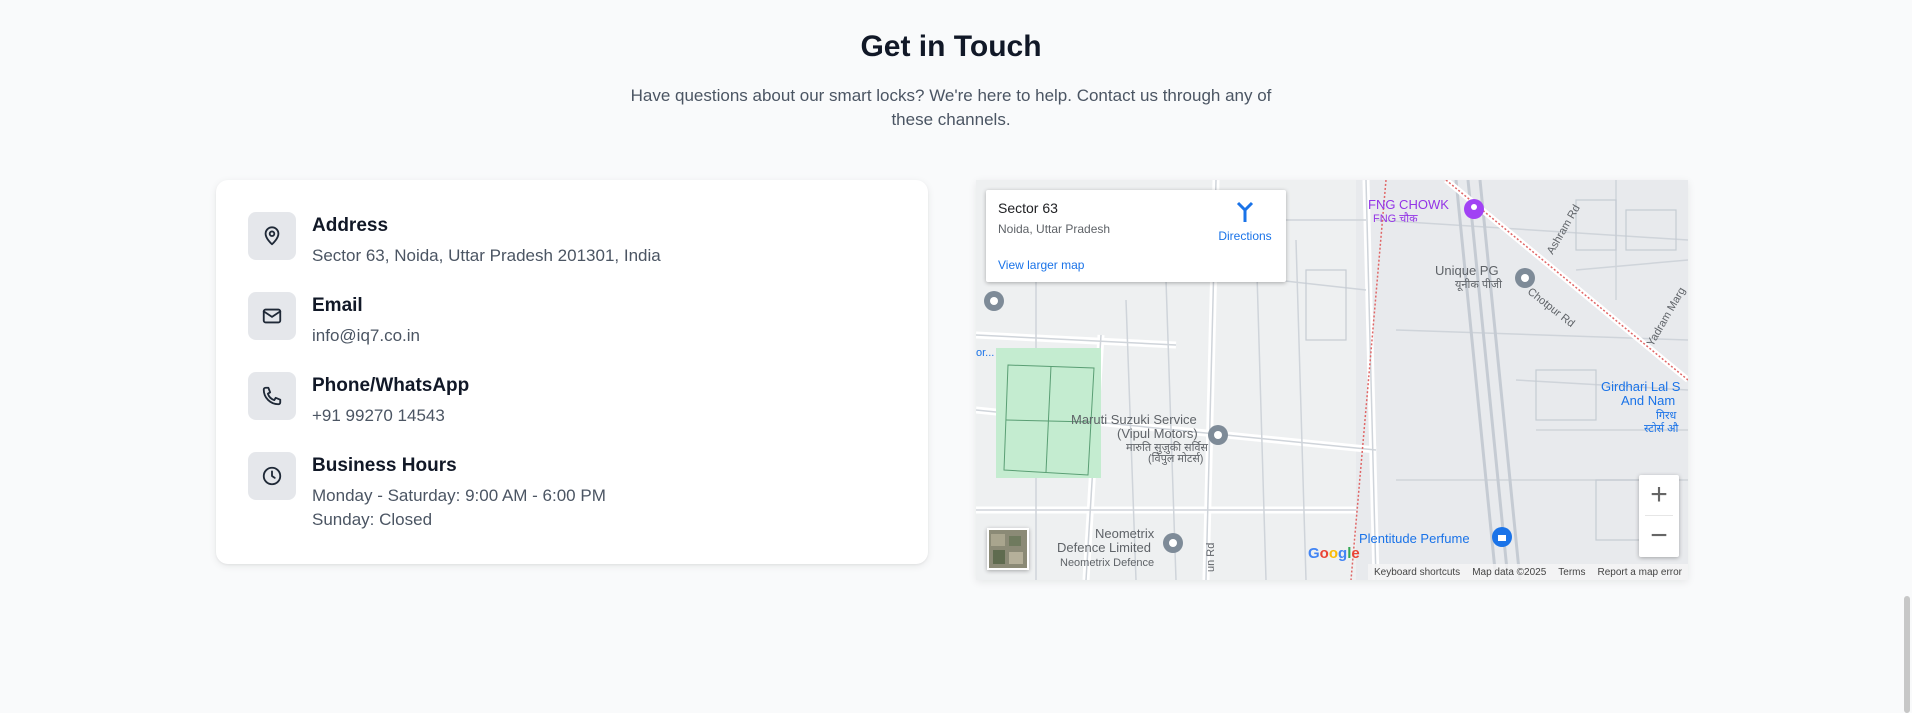 This screenshot has width=1912, height=713. Describe the element at coordinates (1509, 572) in the screenshot. I see `map-data-text: Map data ©2025` at that location.